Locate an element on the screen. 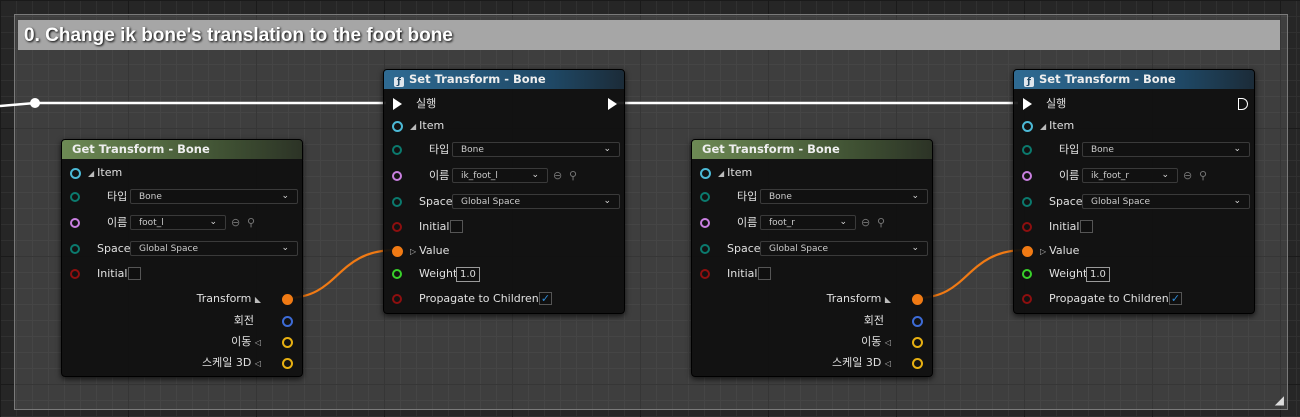  name-dropdown: ik_foot_l ⌄ is located at coordinates (500, 175).